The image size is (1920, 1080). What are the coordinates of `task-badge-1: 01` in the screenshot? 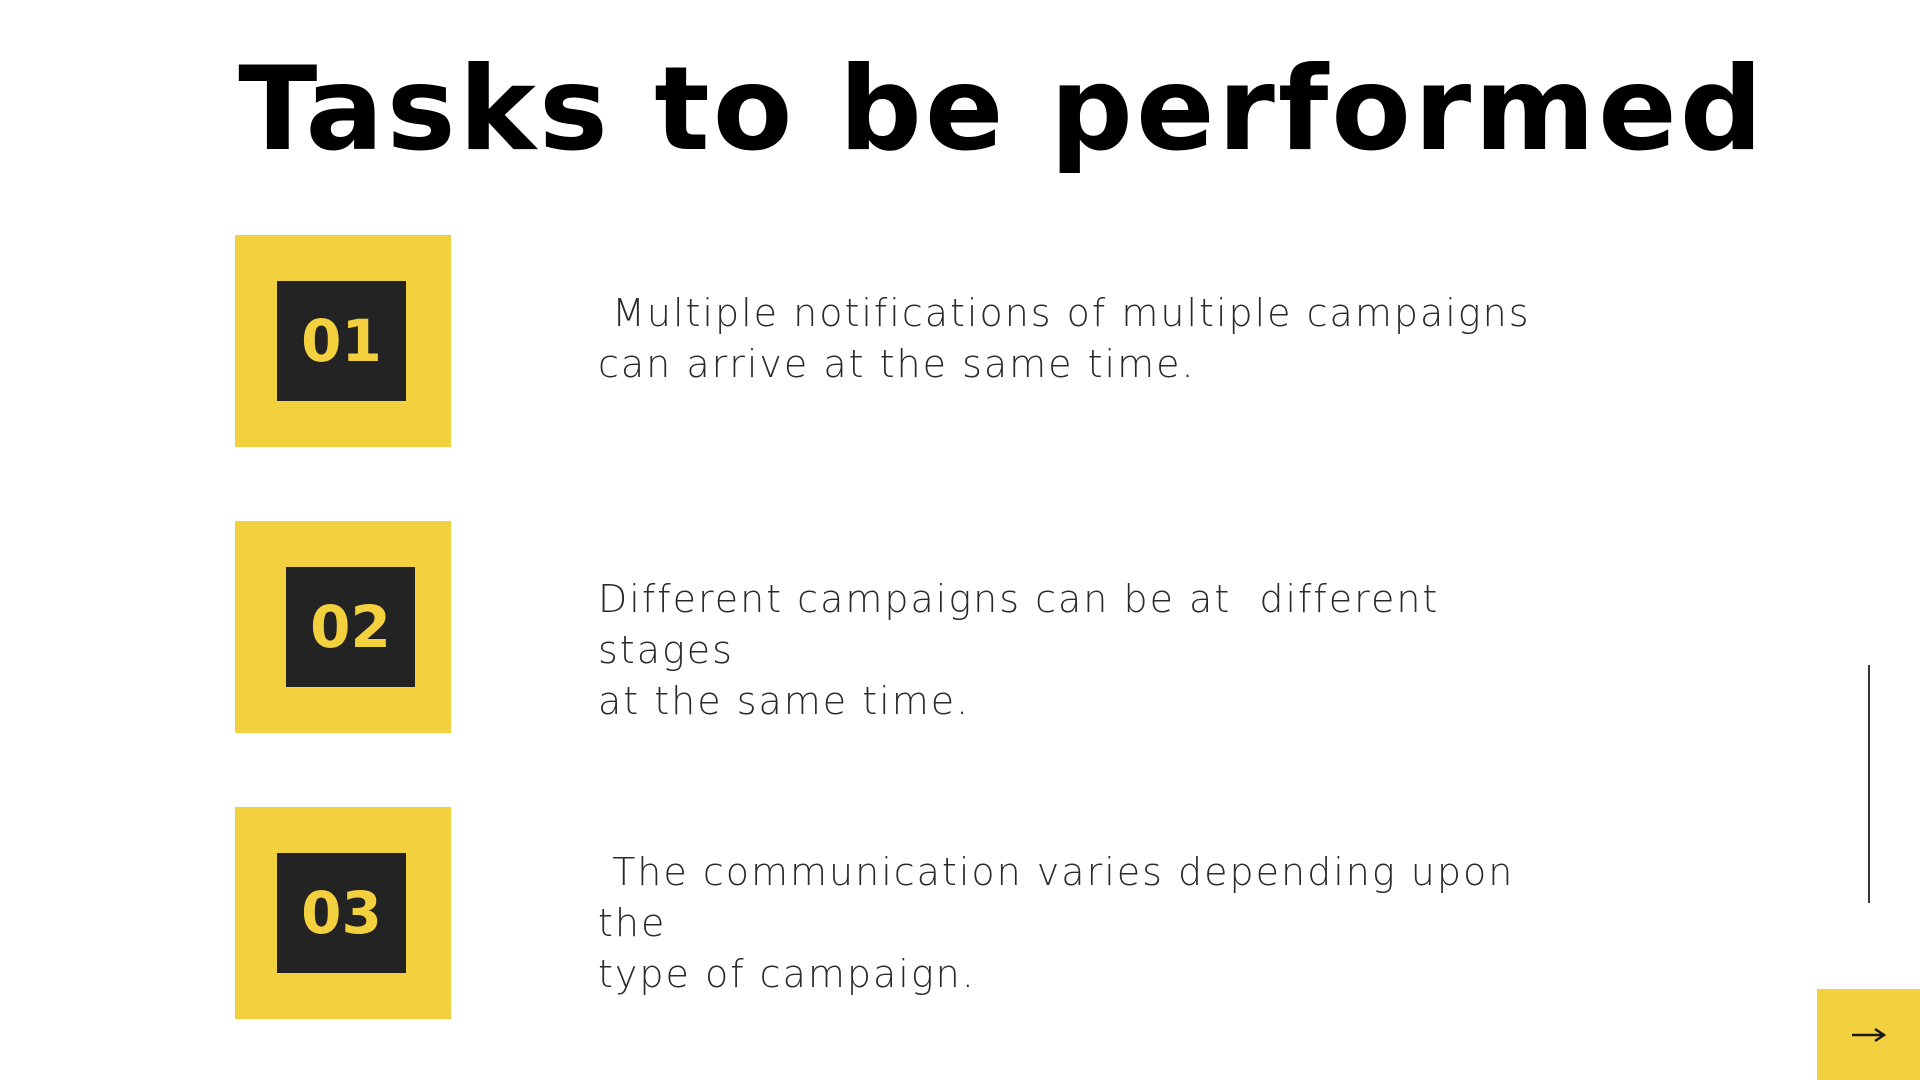 It's located at (343, 341).